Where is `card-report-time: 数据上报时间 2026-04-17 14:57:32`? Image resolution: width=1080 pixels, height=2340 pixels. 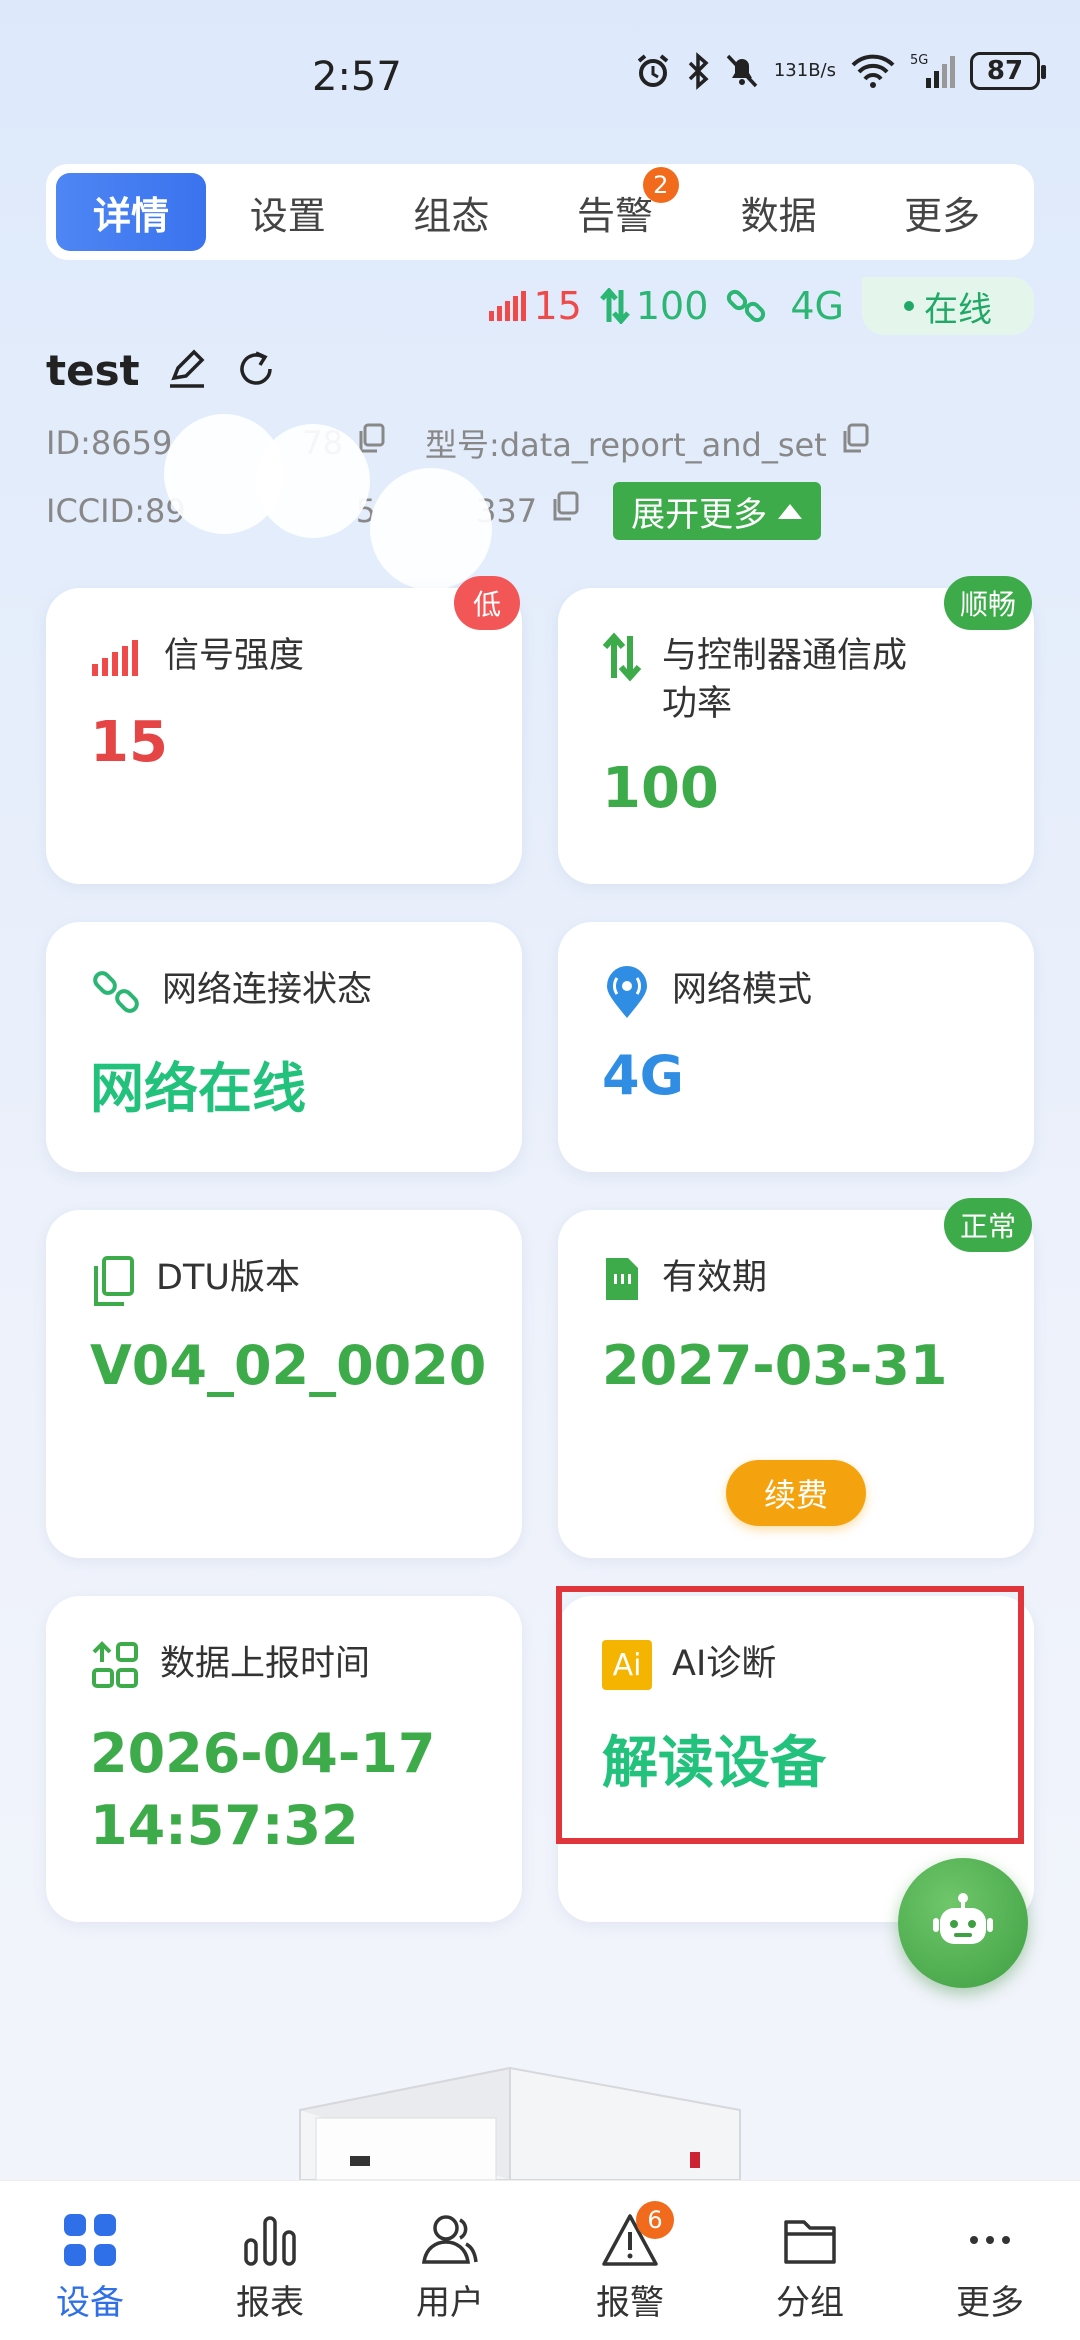
card-report-time: 数据上报时间 2026-04-17 14:57:32 is located at coordinates (284, 1759).